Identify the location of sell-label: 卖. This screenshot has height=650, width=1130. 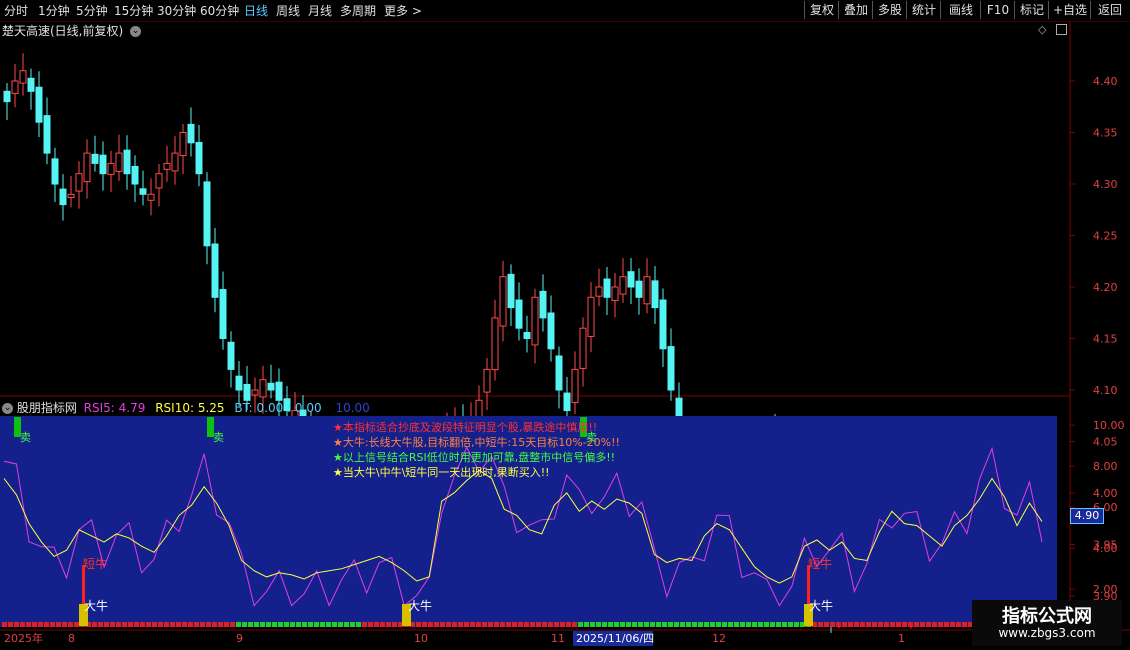
(591, 437).